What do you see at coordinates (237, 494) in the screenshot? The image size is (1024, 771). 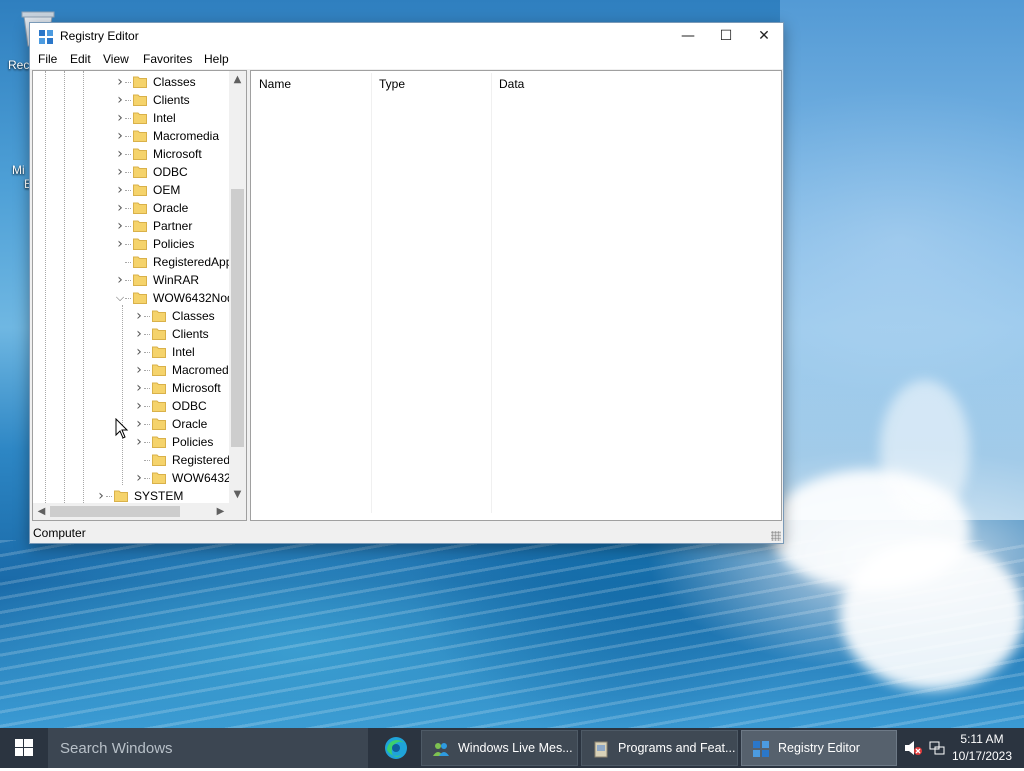 I see `scroll-down-icon: ▼` at bounding box center [237, 494].